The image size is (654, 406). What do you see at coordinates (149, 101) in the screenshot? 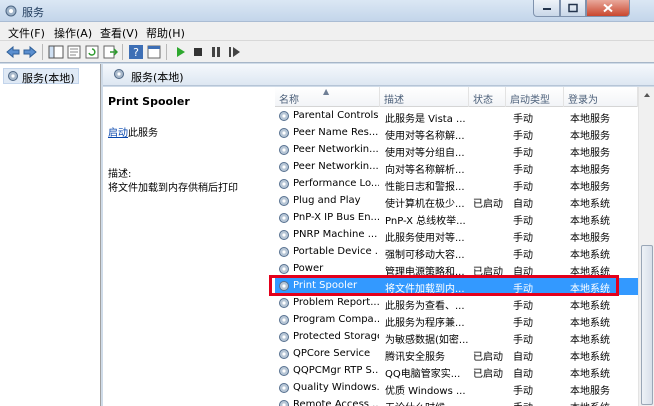
I see `selected-service-name: Print Spooler` at bounding box center [149, 101].